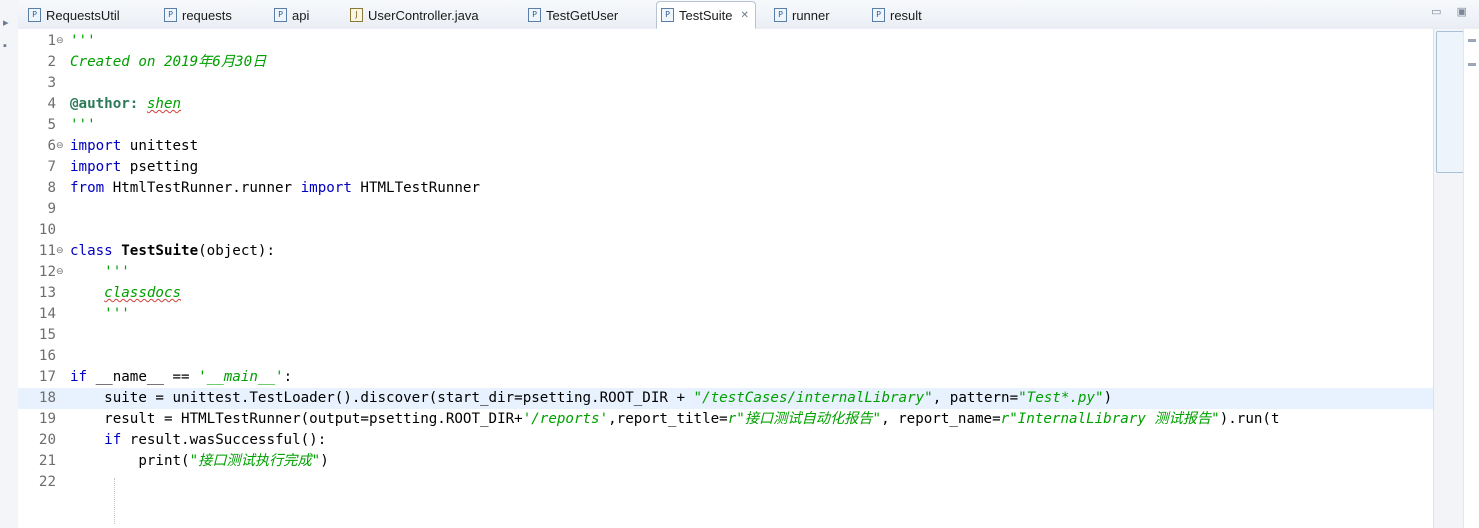 This screenshot has width=1479, height=528. Describe the element at coordinates (1462, 12) in the screenshot. I see `maximize-icon: ▣` at that location.